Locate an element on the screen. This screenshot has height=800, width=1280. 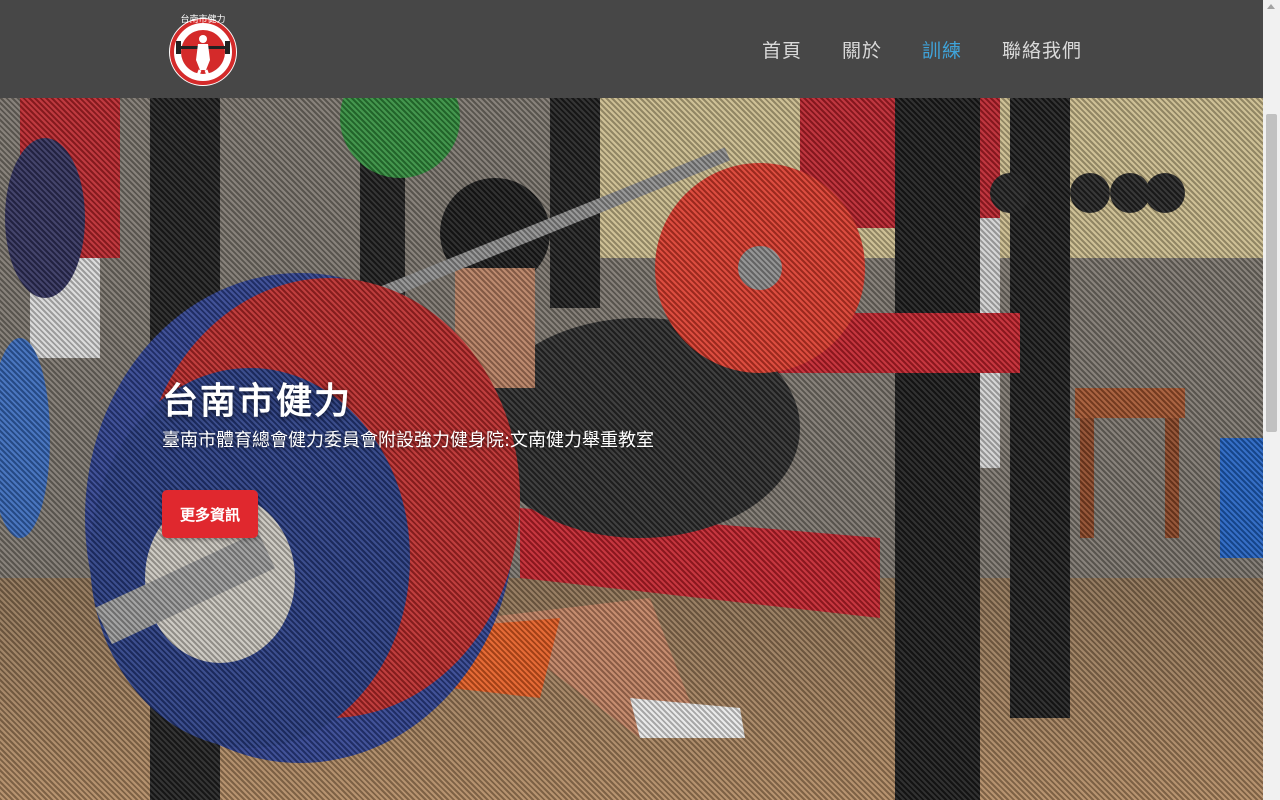
nav-home: 首頁 is located at coordinates (782, 49).